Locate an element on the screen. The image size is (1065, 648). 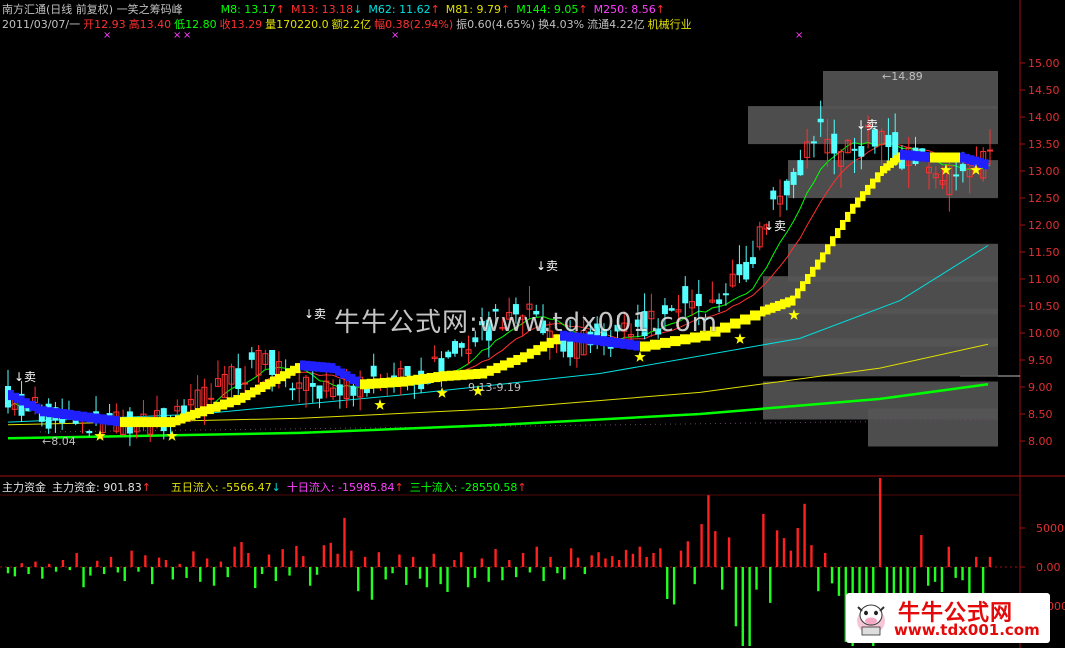
high-price-marker: ←14.89 is located at coordinates (902, 76).